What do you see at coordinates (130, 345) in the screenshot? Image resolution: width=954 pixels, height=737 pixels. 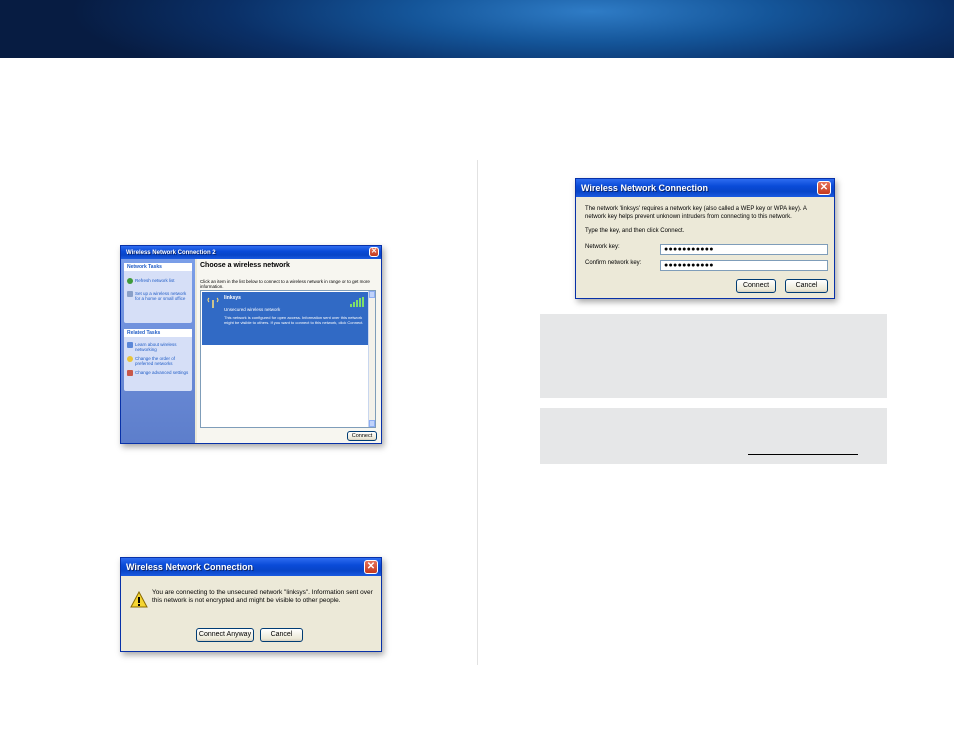 I see `wireless-info-icon` at bounding box center [130, 345].